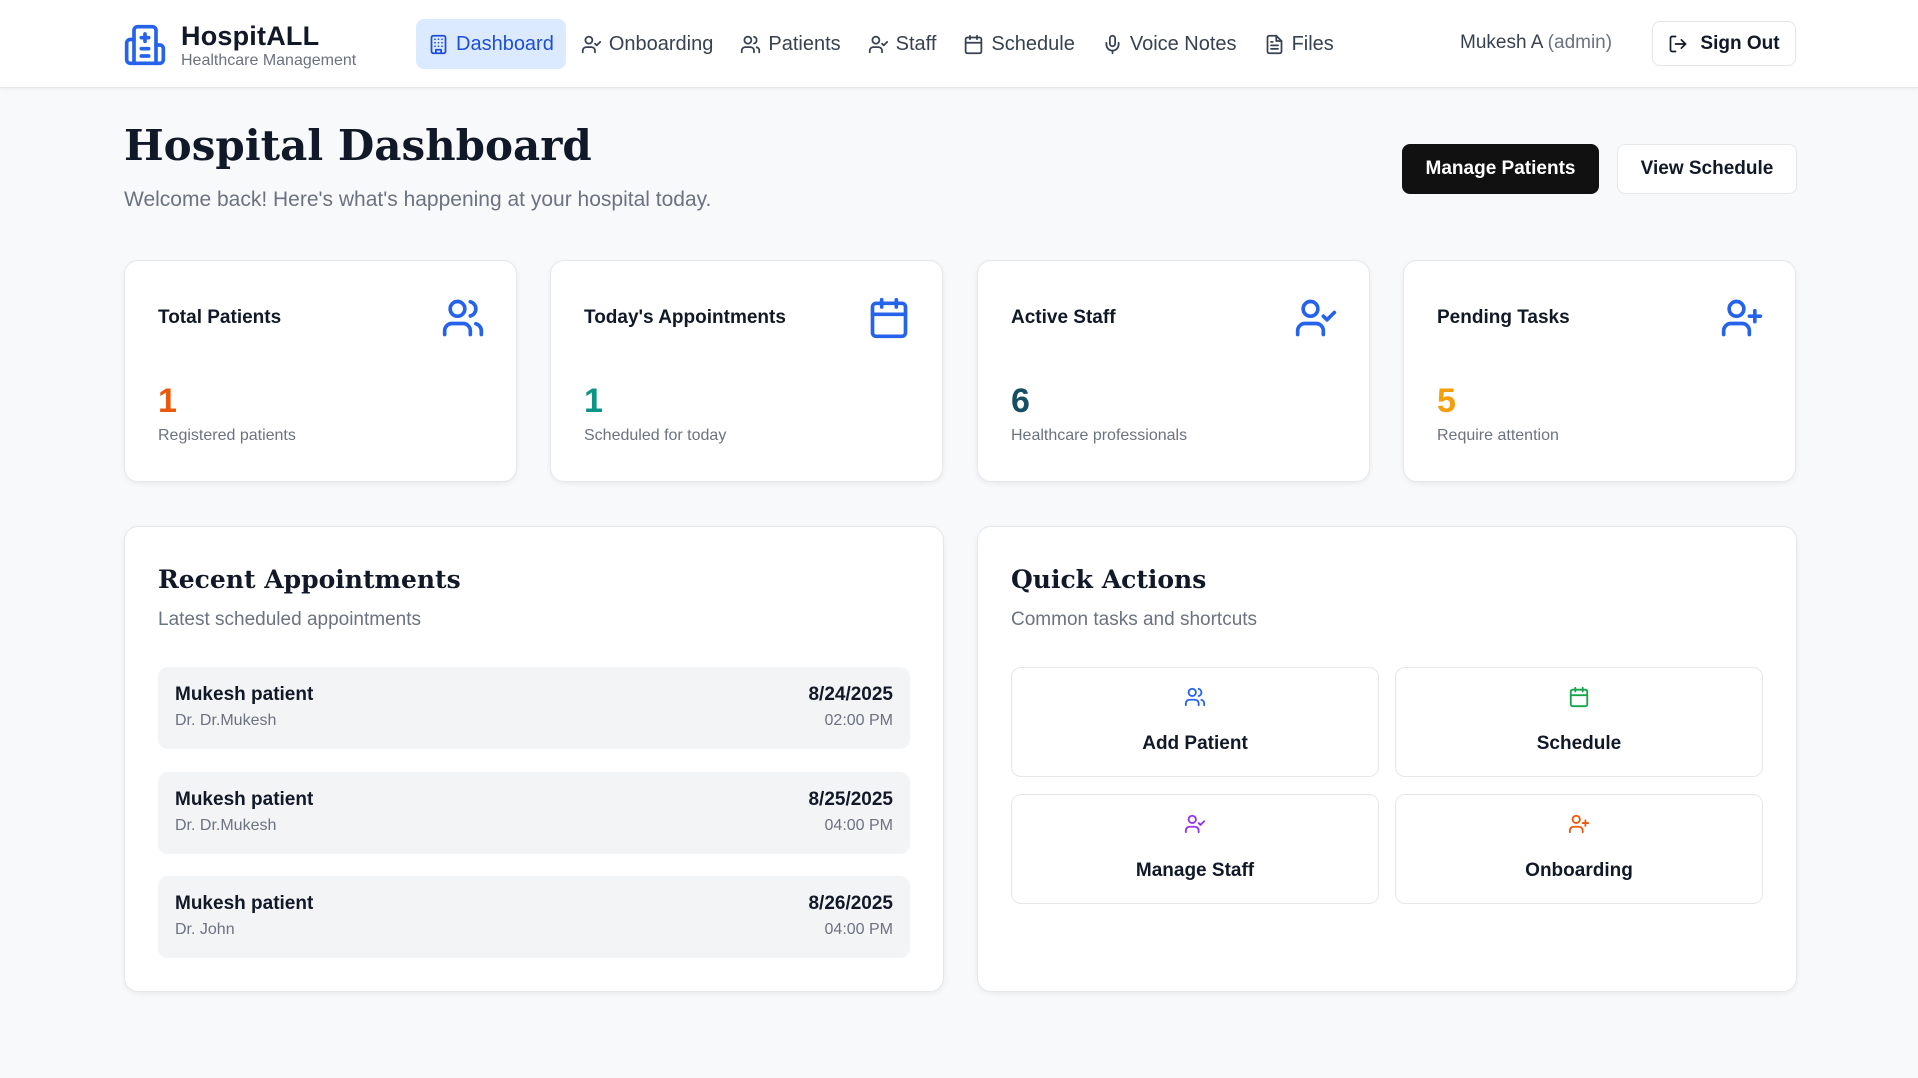 The height and width of the screenshot is (1078, 1918). What do you see at coordinates (1195, 870) in the screenshot?
I see `manage-staff-label: Manage Staff` at bounding box center [1195, 870].